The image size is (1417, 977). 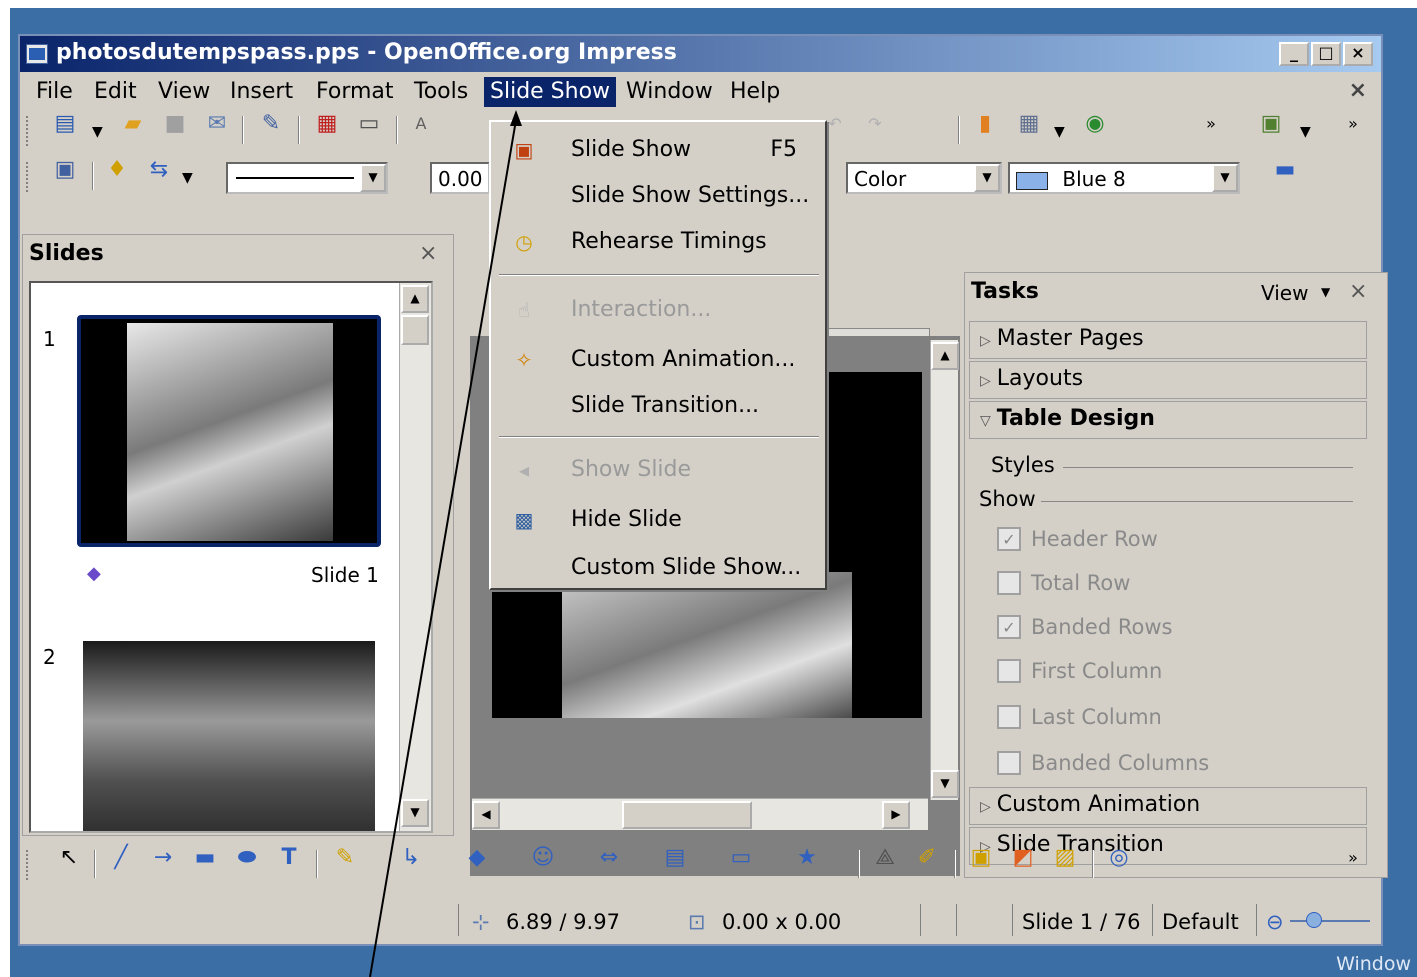 I want to click on menu-view: View, so click(x=184, y=92).